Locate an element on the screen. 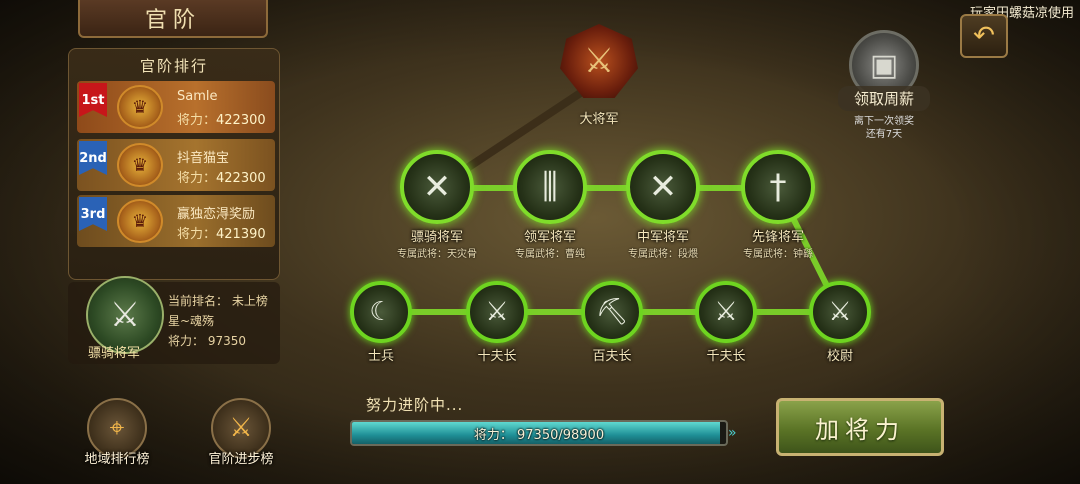 The image size is (1080, 484). rank-node-centurion: ⛏ 百夫长 is located at coordinates (612, 322).